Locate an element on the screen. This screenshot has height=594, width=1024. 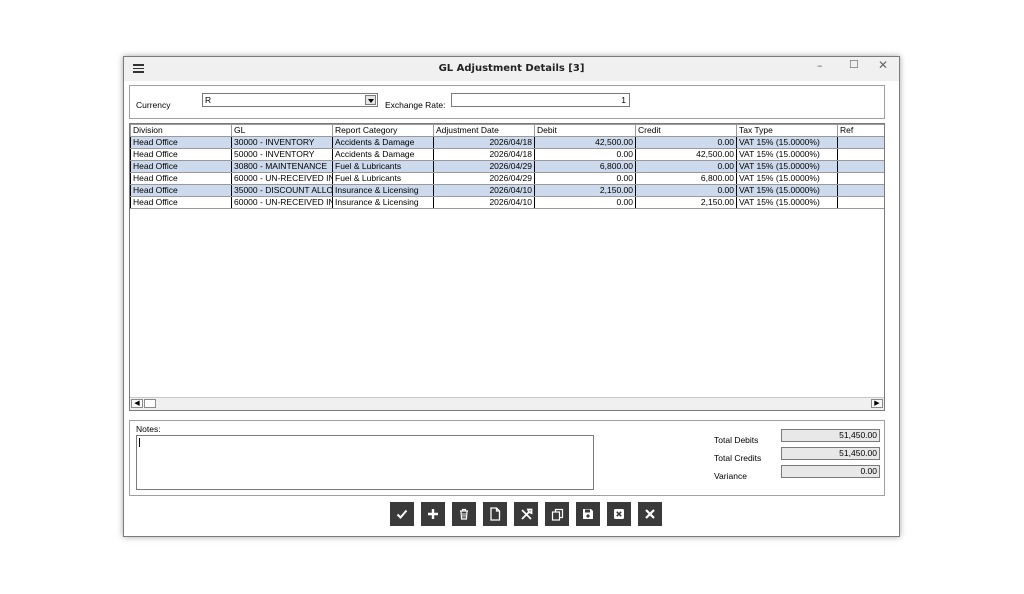
notes-label: Notes: is located at coordinates (148, 429).